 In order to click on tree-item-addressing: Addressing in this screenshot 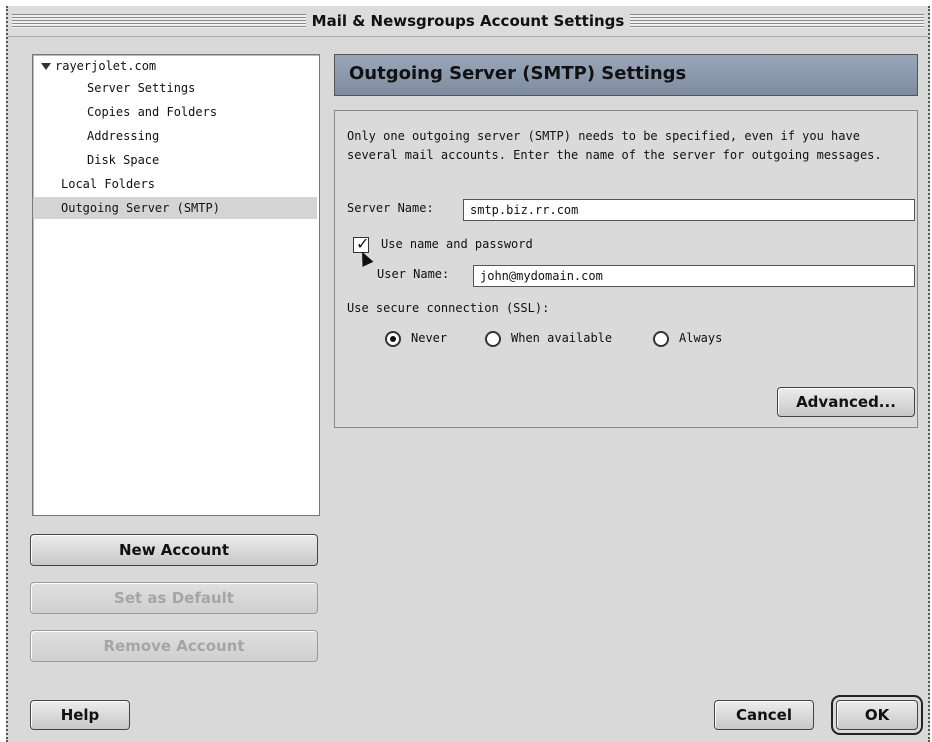, I will do `click(175, 136)`.